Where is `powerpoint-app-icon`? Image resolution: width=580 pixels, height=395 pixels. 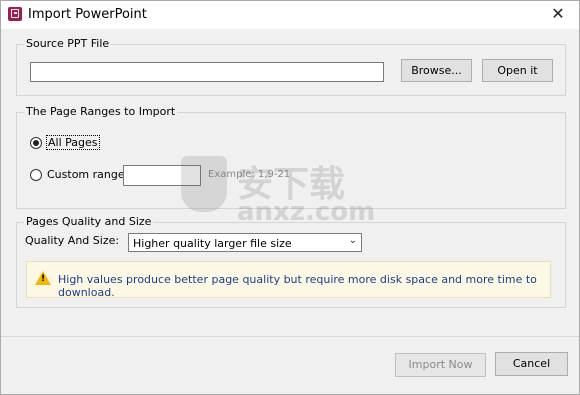 powerpoint-app-icon is located at coordinates (15, 14).